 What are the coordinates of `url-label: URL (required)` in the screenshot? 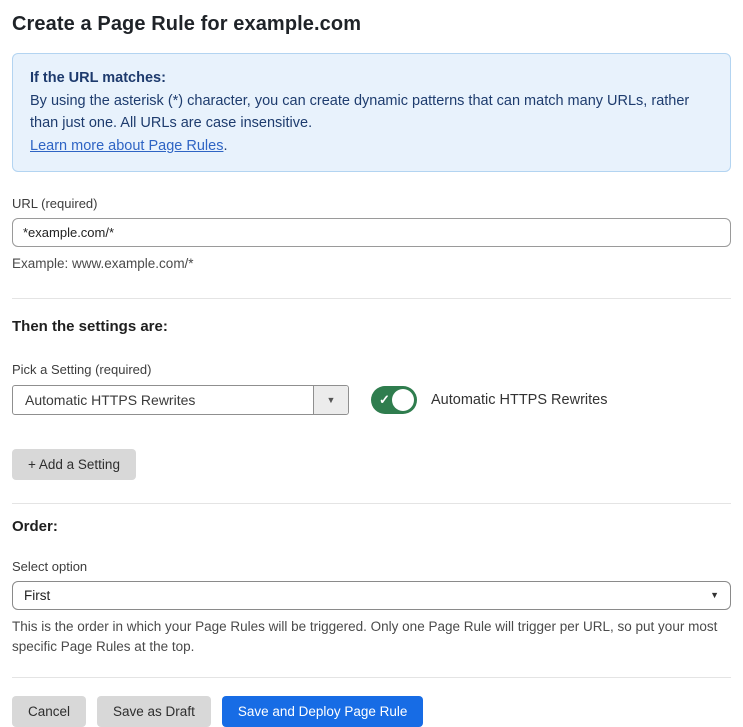 It's located at (55, 204).